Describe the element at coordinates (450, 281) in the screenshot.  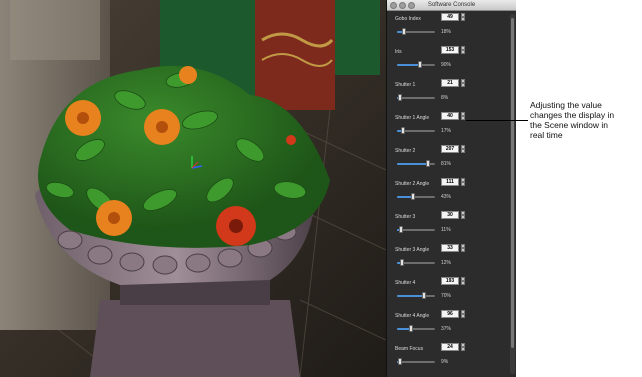
I see `param-value-field: 193` at that location.